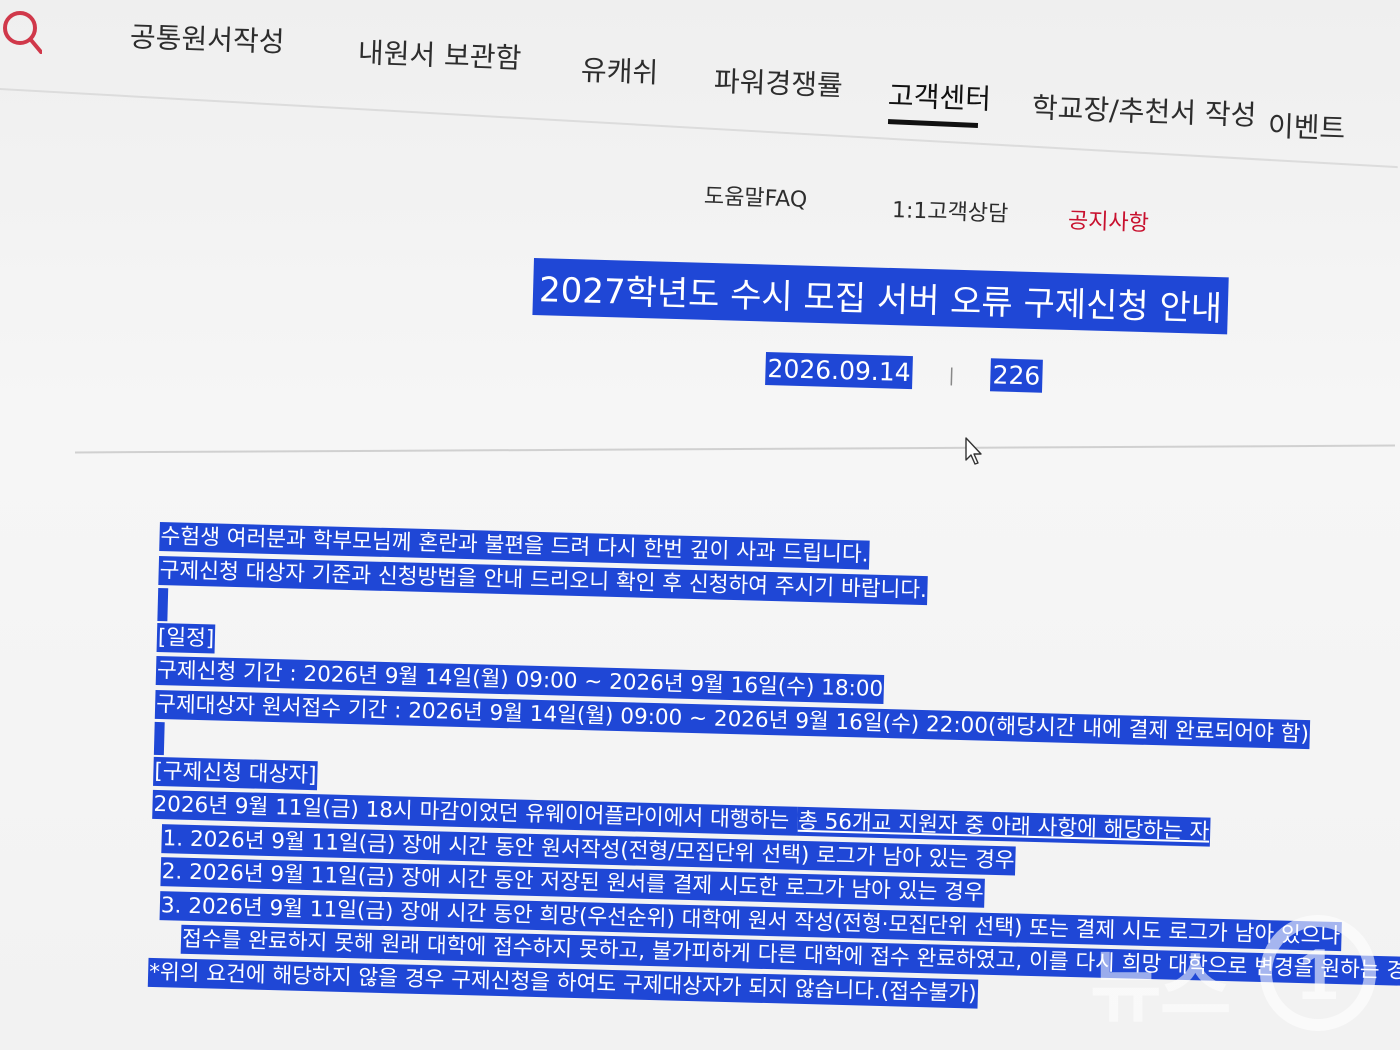  I want to click on search-icon, so click(22, 31).